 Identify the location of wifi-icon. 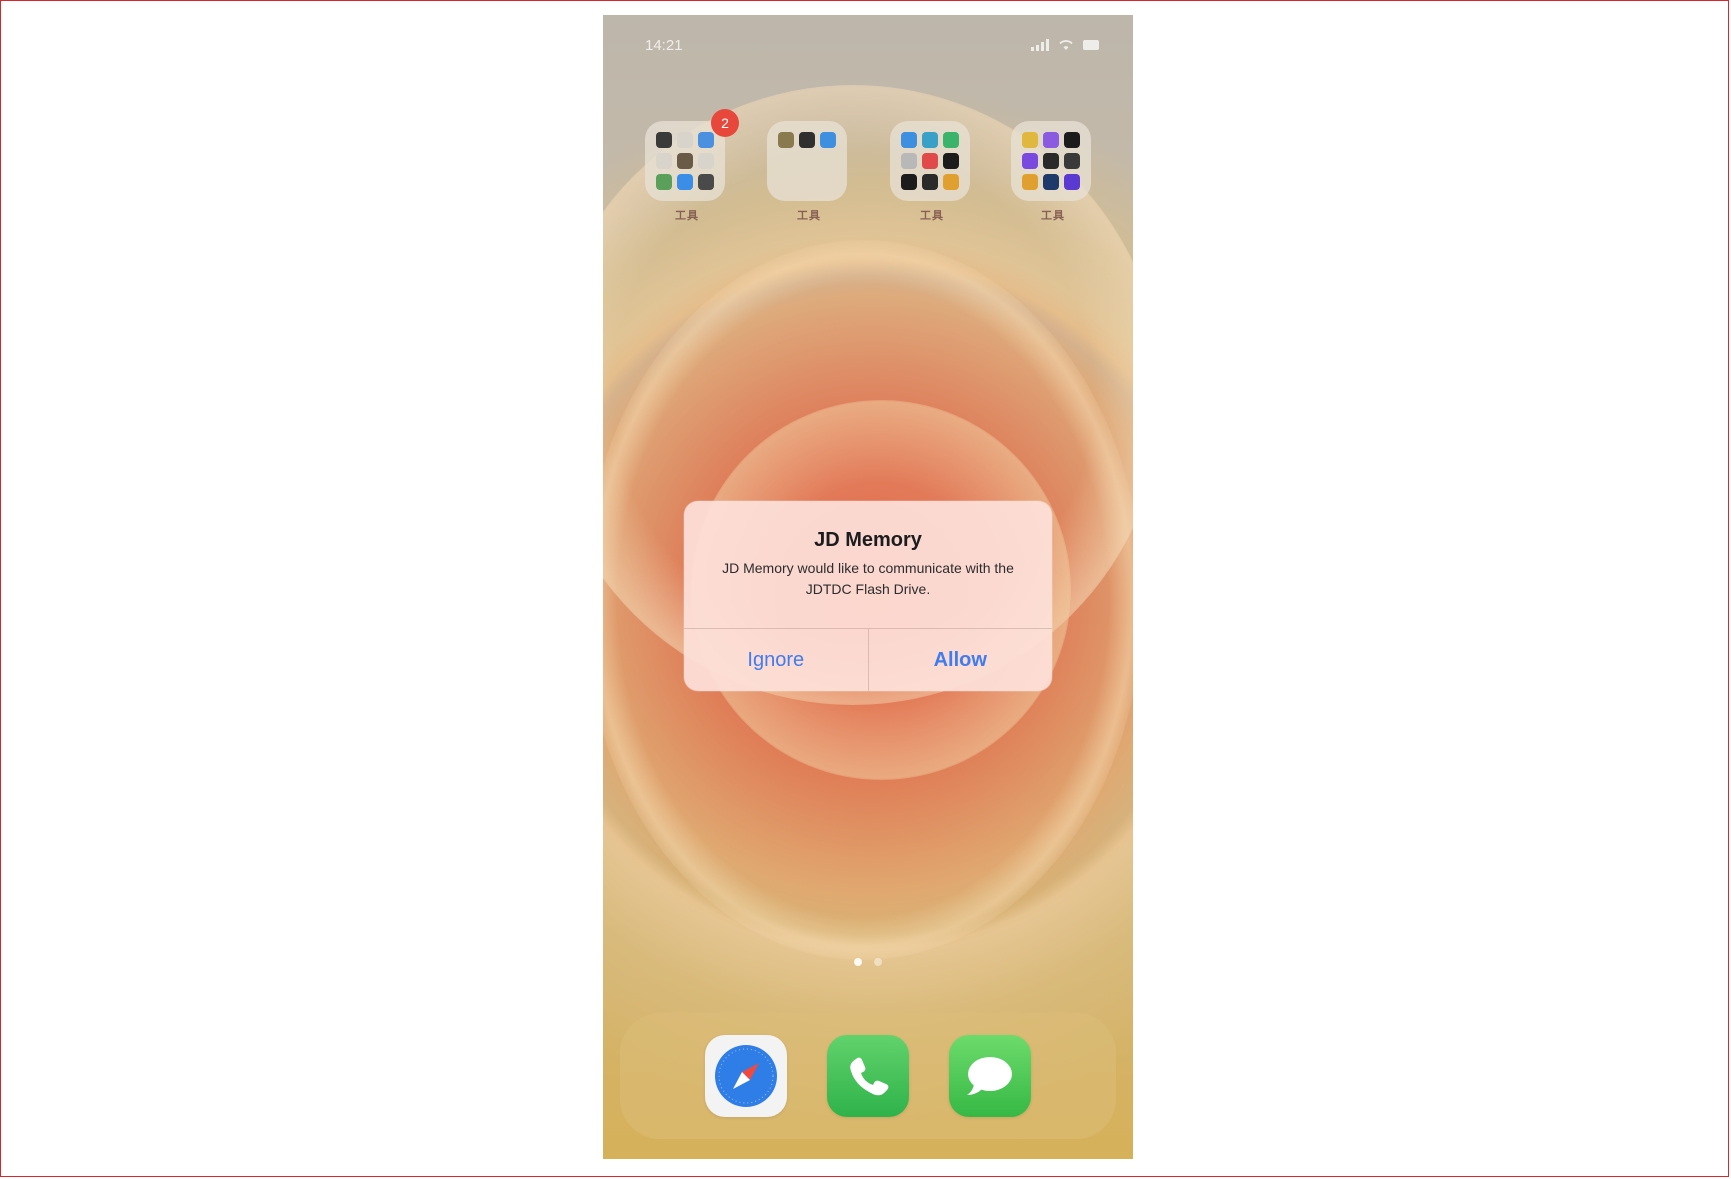
(1066, 45).